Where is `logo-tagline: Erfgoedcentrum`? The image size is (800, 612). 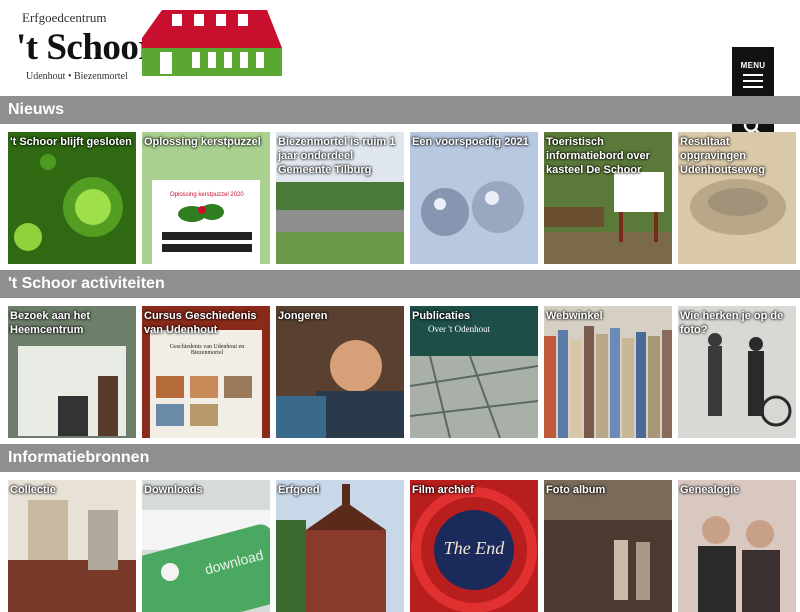 logo-tagline: Erfgoedcentrum is located at coordinates (64, 17).